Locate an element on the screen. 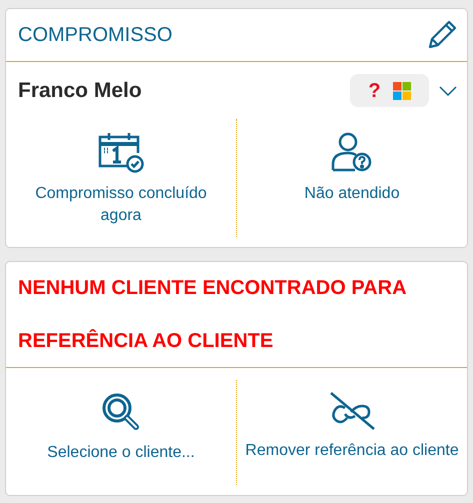  question-mark: ? is located at coordinates (374, 91).